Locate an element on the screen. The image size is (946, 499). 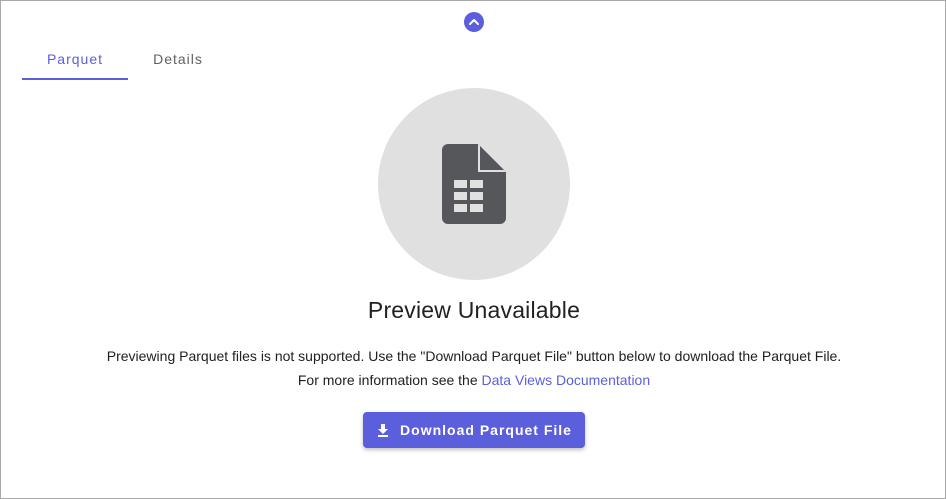
tab-details-label: Details is located at coordinates (178, 58).